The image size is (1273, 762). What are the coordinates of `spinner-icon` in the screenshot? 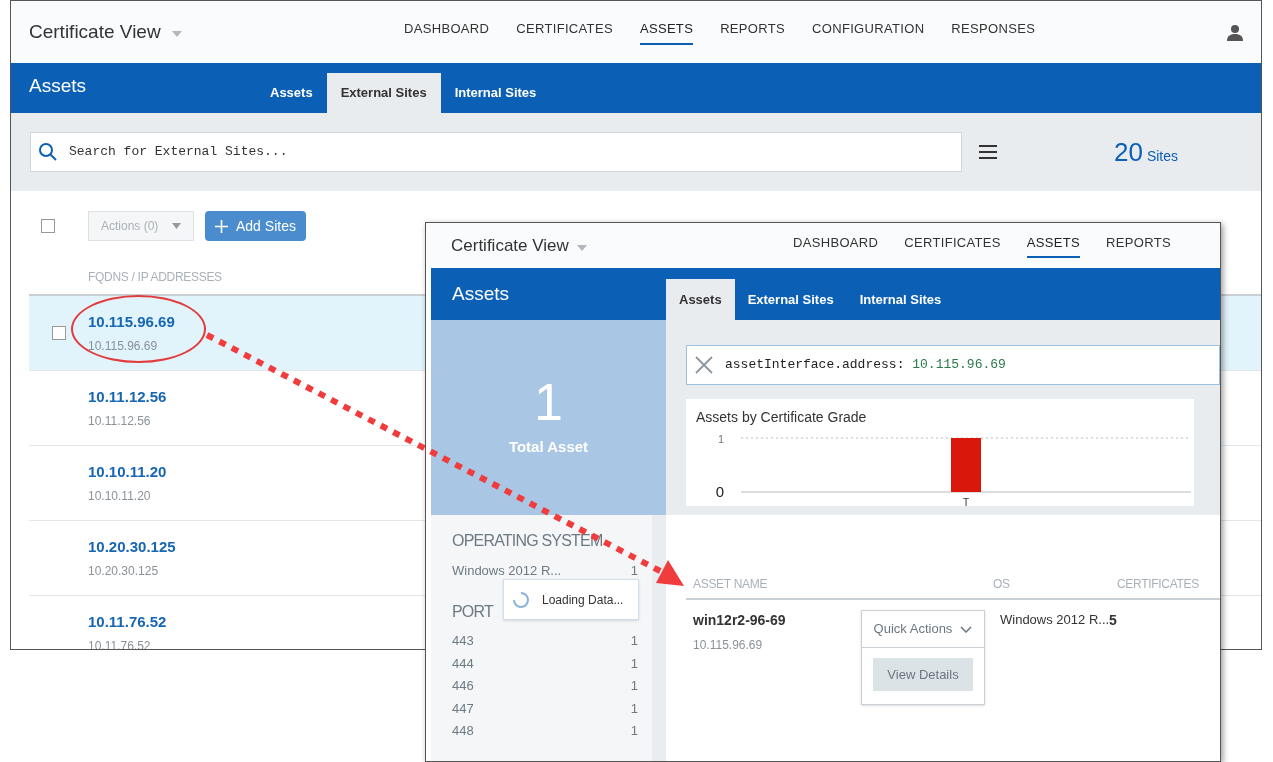 It's located at (521, 599).